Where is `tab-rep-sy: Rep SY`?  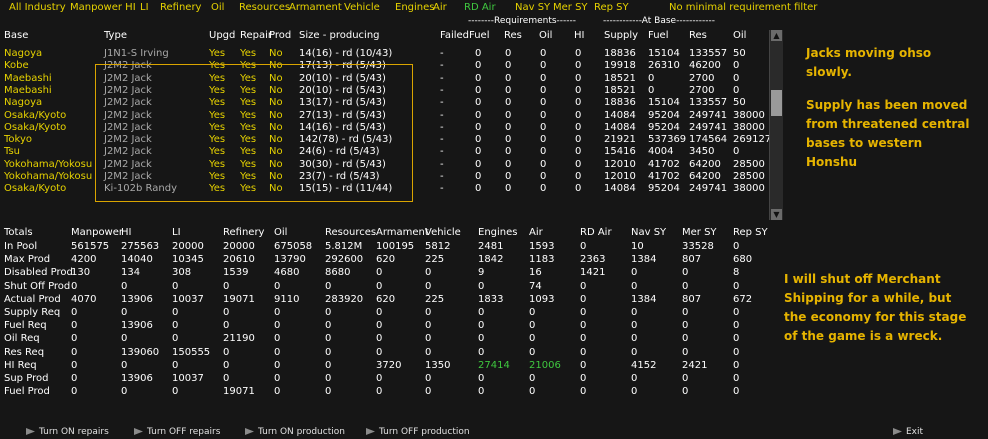
tab-rep-sy: Rep SY is located at coordinates (611, 7).